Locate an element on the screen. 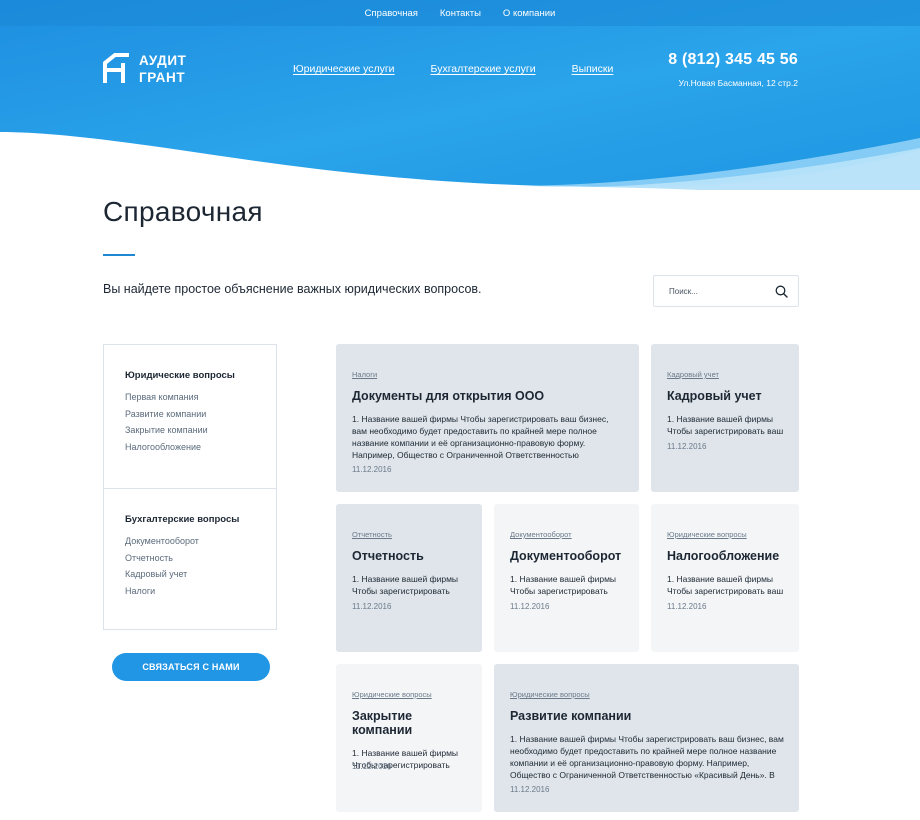 The height and width of the screenshot is (820, 920). card-category-link: Налоги is located at coordinates (364, 374).